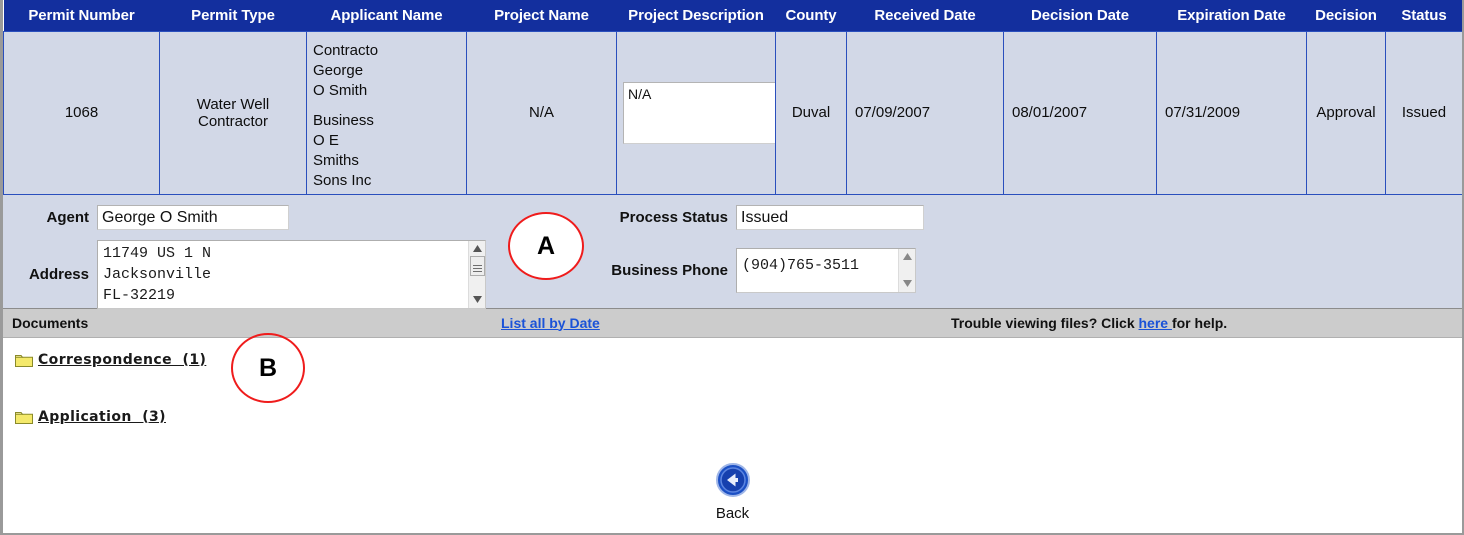 The image size is (1464, 535). I want to click on process-status-label: Process Status, so click(673, 217).